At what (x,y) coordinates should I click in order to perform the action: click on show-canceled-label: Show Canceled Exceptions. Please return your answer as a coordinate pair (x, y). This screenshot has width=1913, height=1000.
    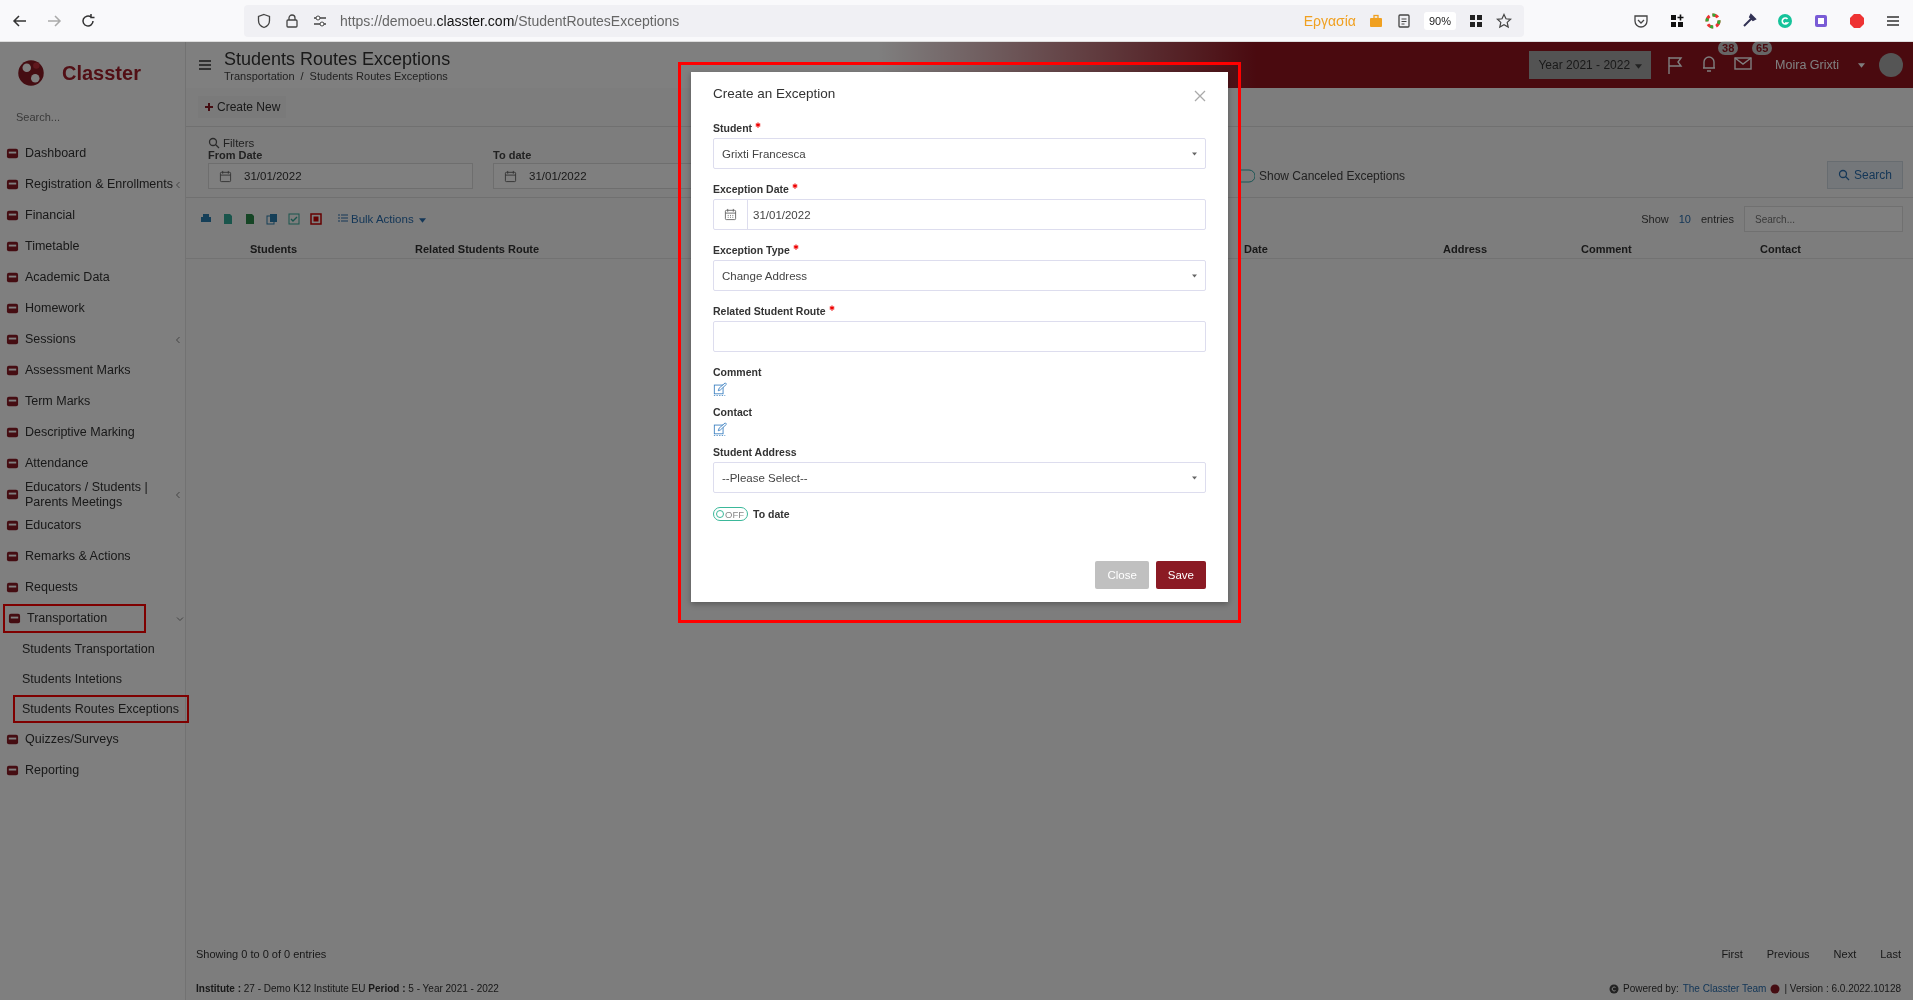
    Looking at the image, I should click on (1332, 176).